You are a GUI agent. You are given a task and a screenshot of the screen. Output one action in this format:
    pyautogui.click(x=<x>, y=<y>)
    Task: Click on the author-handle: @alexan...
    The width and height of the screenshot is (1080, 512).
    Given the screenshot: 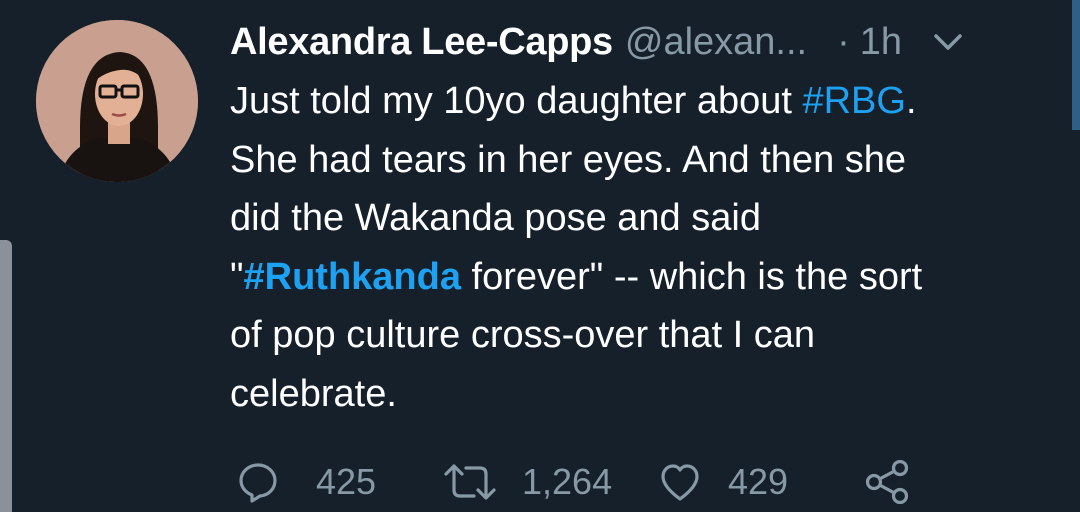 What is the action you would take?
    pyautogui.click(x=716, y=42)
    